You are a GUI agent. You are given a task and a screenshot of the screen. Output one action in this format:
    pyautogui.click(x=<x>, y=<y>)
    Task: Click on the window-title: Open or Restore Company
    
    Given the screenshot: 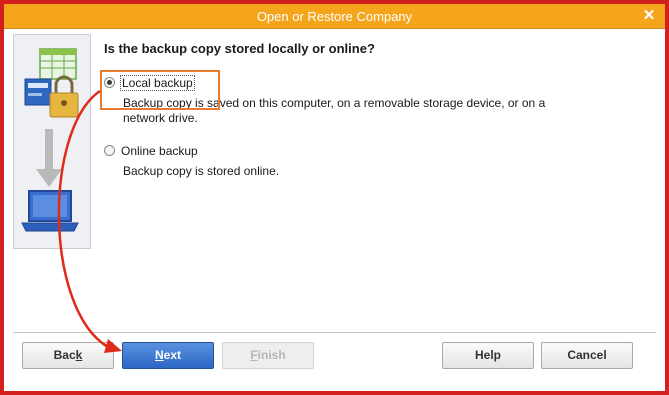 What is the action you would take?
    pyautogui.click(x=334, y=16)
    